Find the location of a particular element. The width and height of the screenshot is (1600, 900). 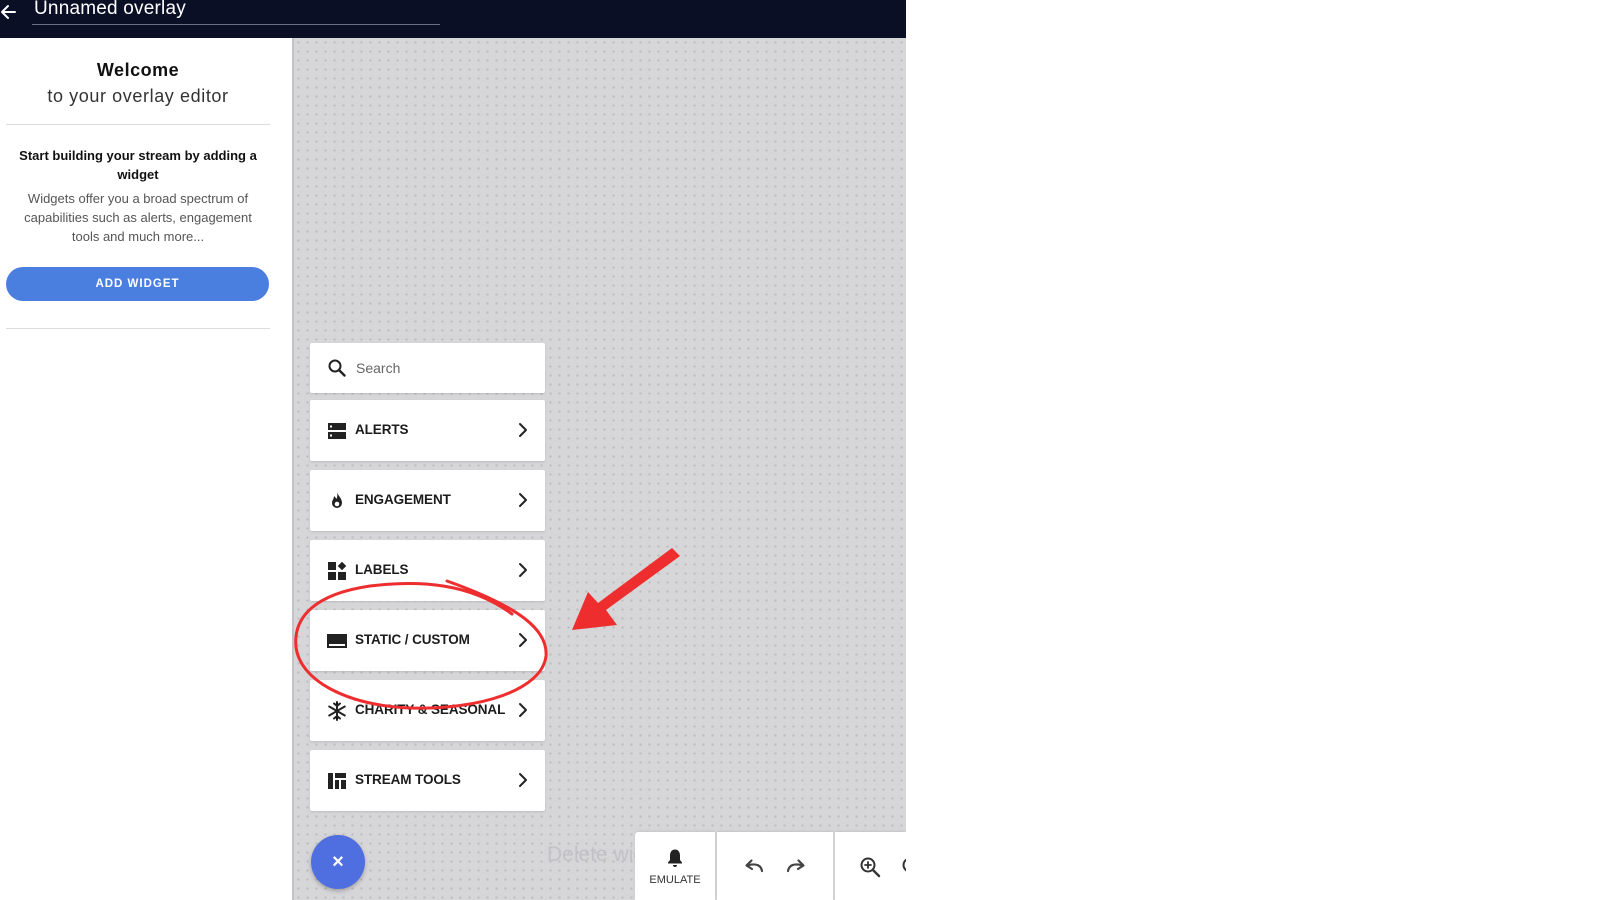

undo-icon is located at coordinates (754, 866).